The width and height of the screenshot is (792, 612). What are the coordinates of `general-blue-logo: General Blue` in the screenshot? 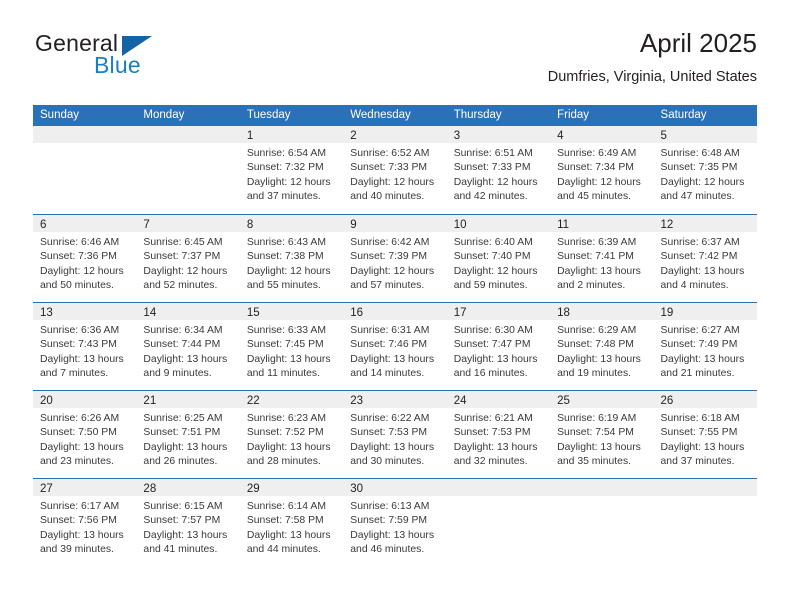 It's located at (145, 56).